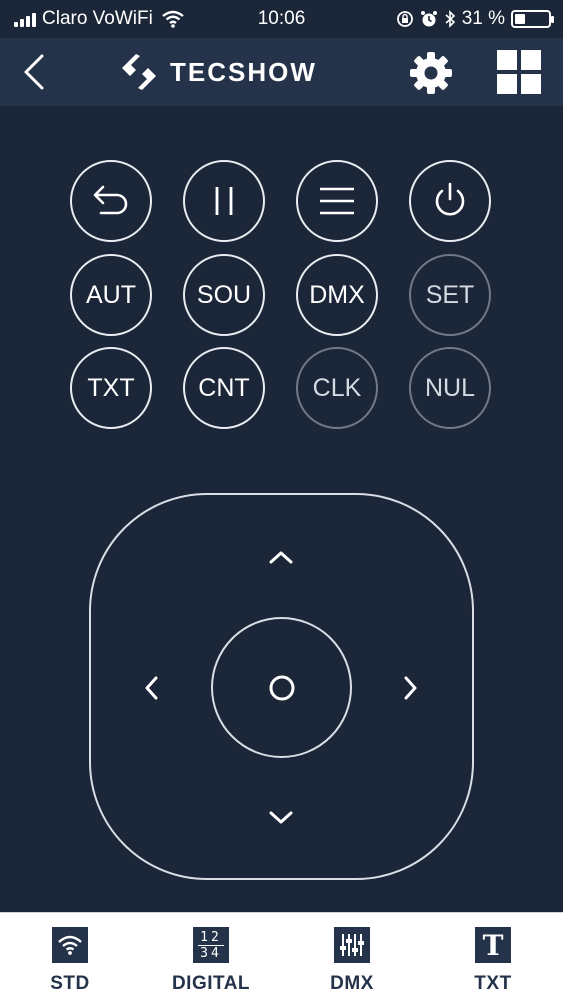 Image resolution: width=563 pixels, height=1001 pixels. I want to click on pause-icon, so click(224, 201).